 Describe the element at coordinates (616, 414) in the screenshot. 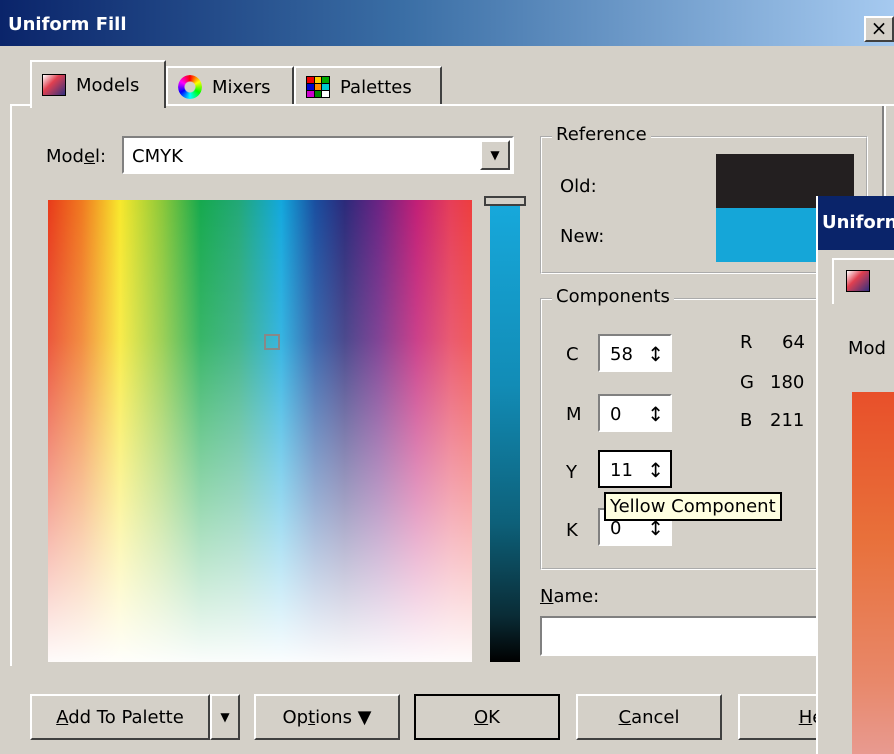

I see `m-value: 0` at that location.